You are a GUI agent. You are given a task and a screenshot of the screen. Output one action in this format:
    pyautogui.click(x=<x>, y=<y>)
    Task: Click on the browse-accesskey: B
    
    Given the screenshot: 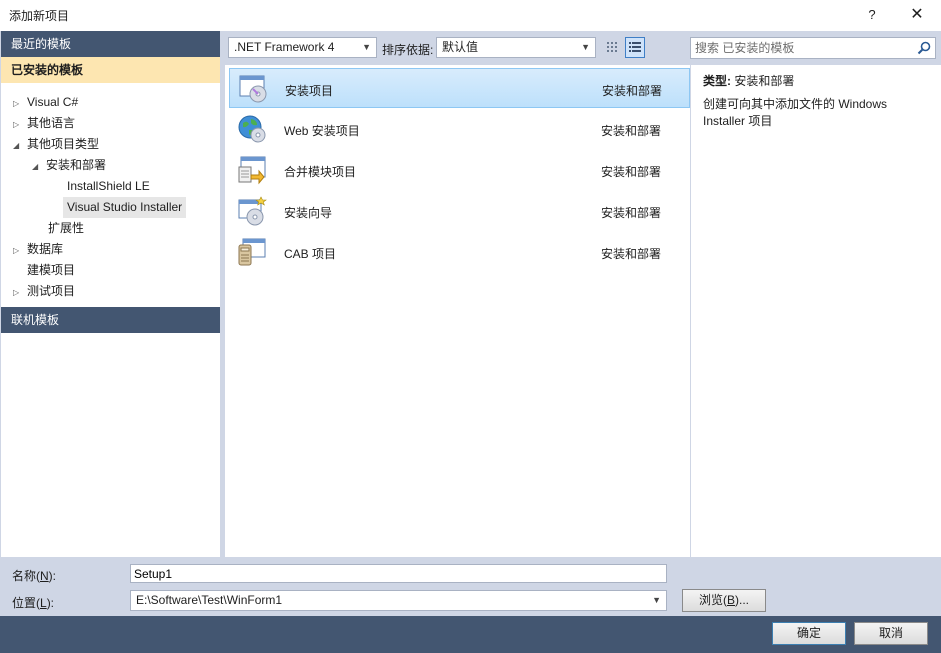 What is the action you would take?
    pyautogui.click(x=730, y=600)
    